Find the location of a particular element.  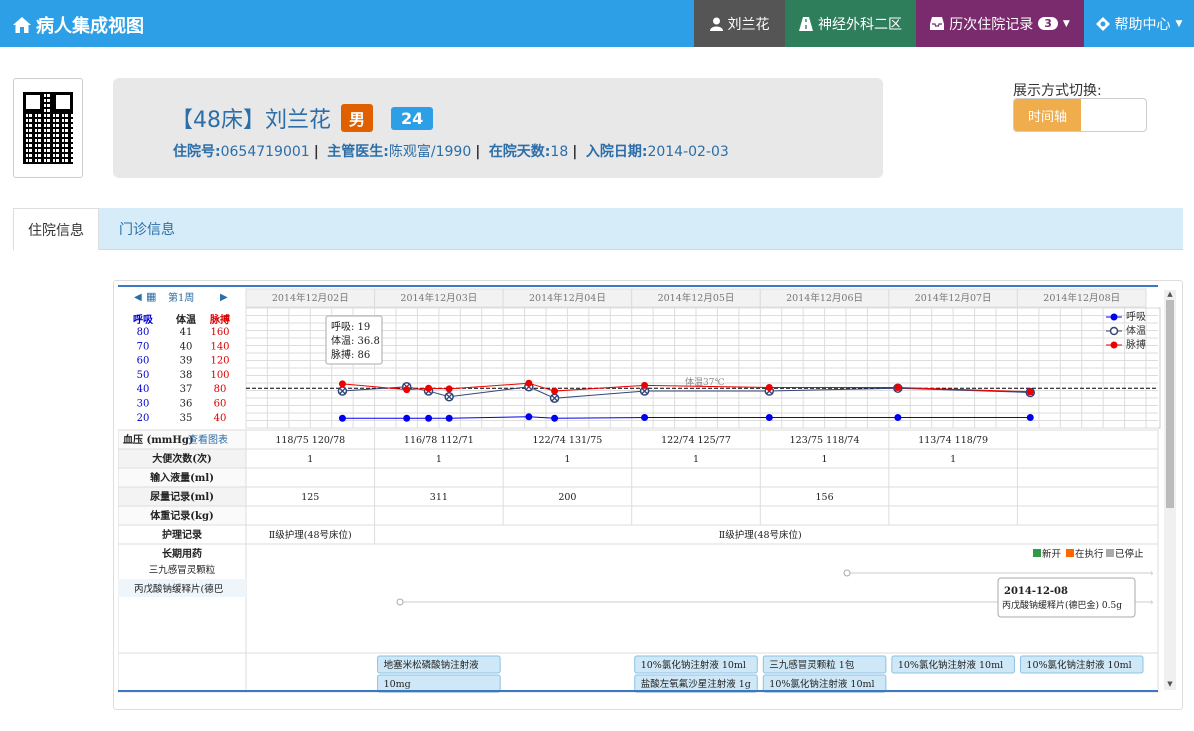

table-cell: 123/75 118/74 is located at coordinates (825, 440).